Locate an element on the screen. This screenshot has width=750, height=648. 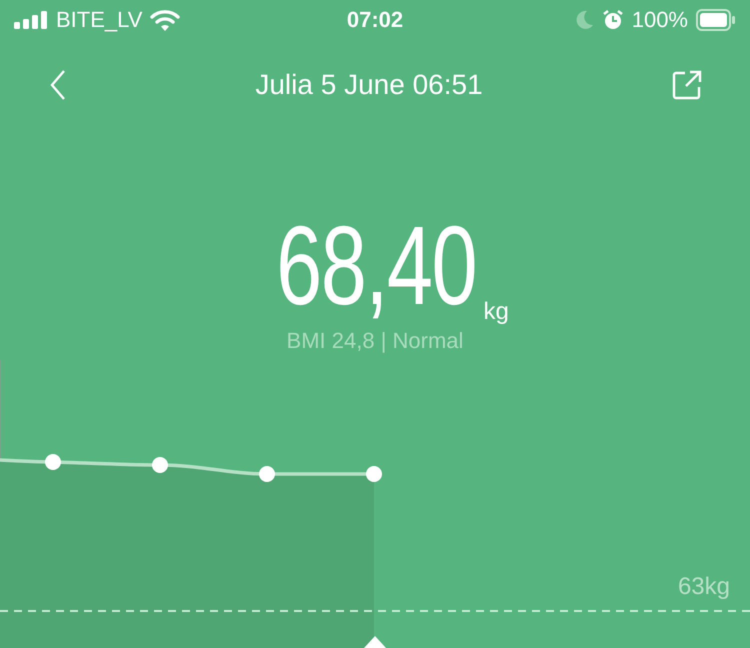
carrier-name: BITE_LV is located at coordinates (99, 20).